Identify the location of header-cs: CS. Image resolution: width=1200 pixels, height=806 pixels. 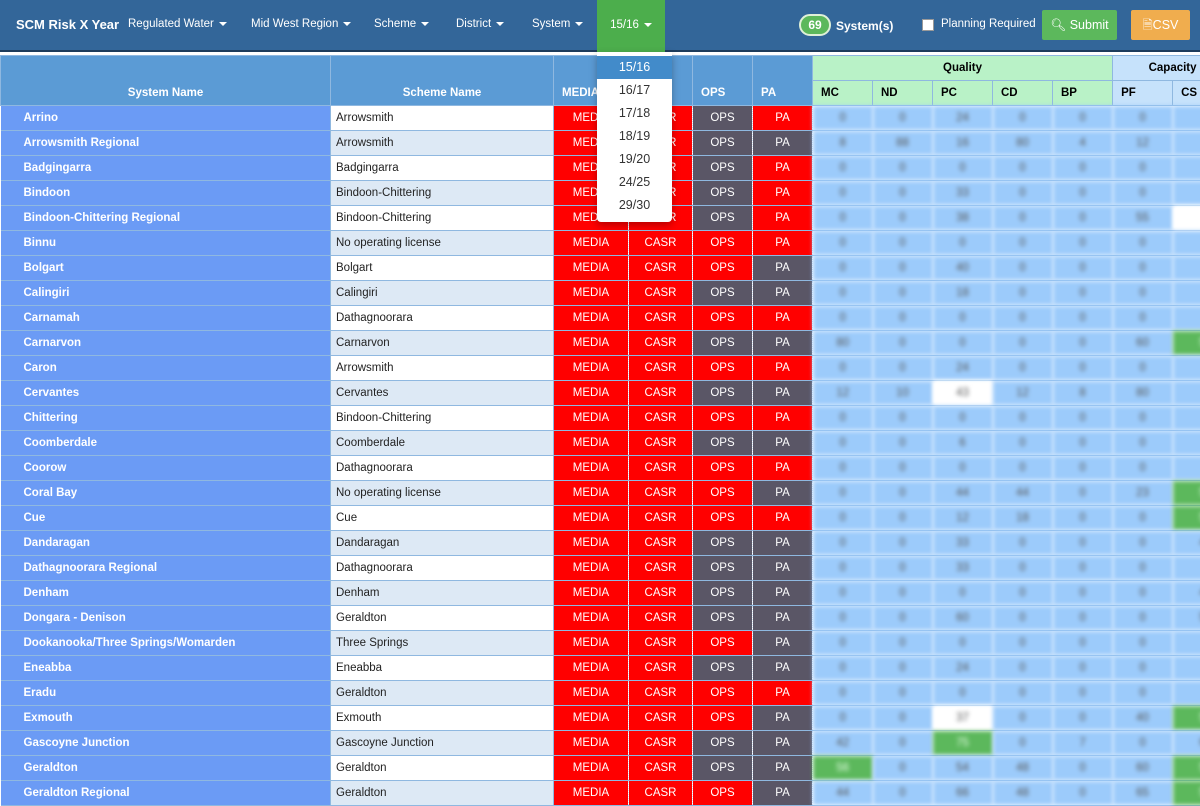
(1186, 93).